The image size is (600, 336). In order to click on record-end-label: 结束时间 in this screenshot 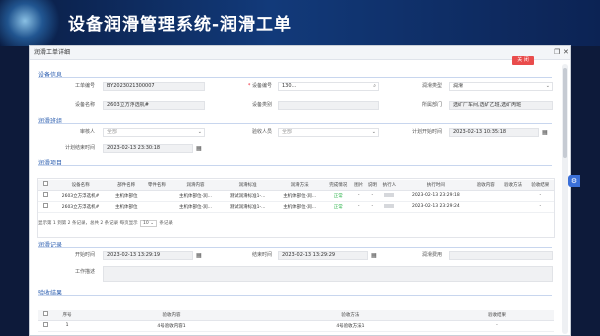, I will do `click(261, 255)`.